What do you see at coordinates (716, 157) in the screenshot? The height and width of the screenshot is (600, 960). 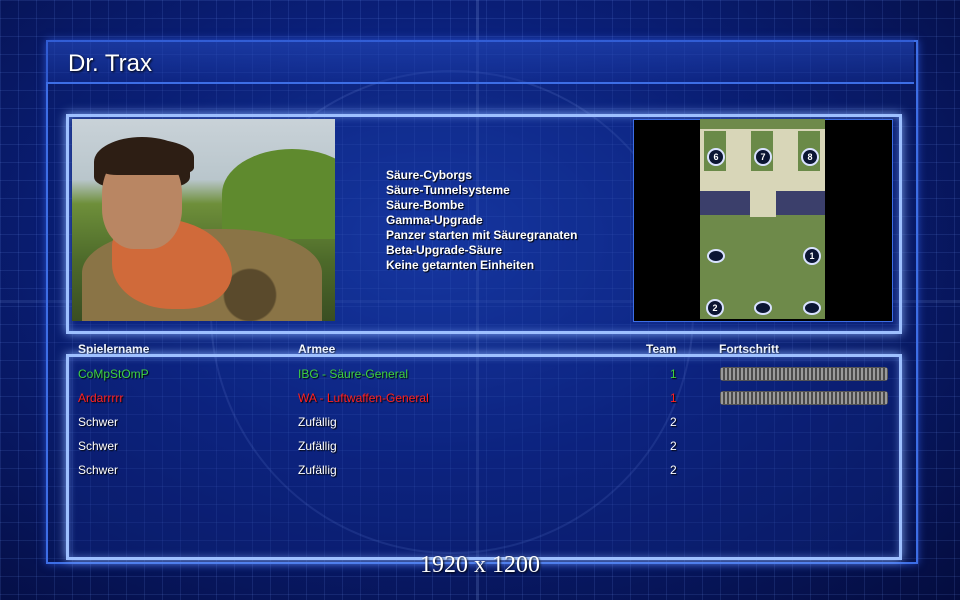 I see `start-position-marker: 6` at bounding box center [716, 157].